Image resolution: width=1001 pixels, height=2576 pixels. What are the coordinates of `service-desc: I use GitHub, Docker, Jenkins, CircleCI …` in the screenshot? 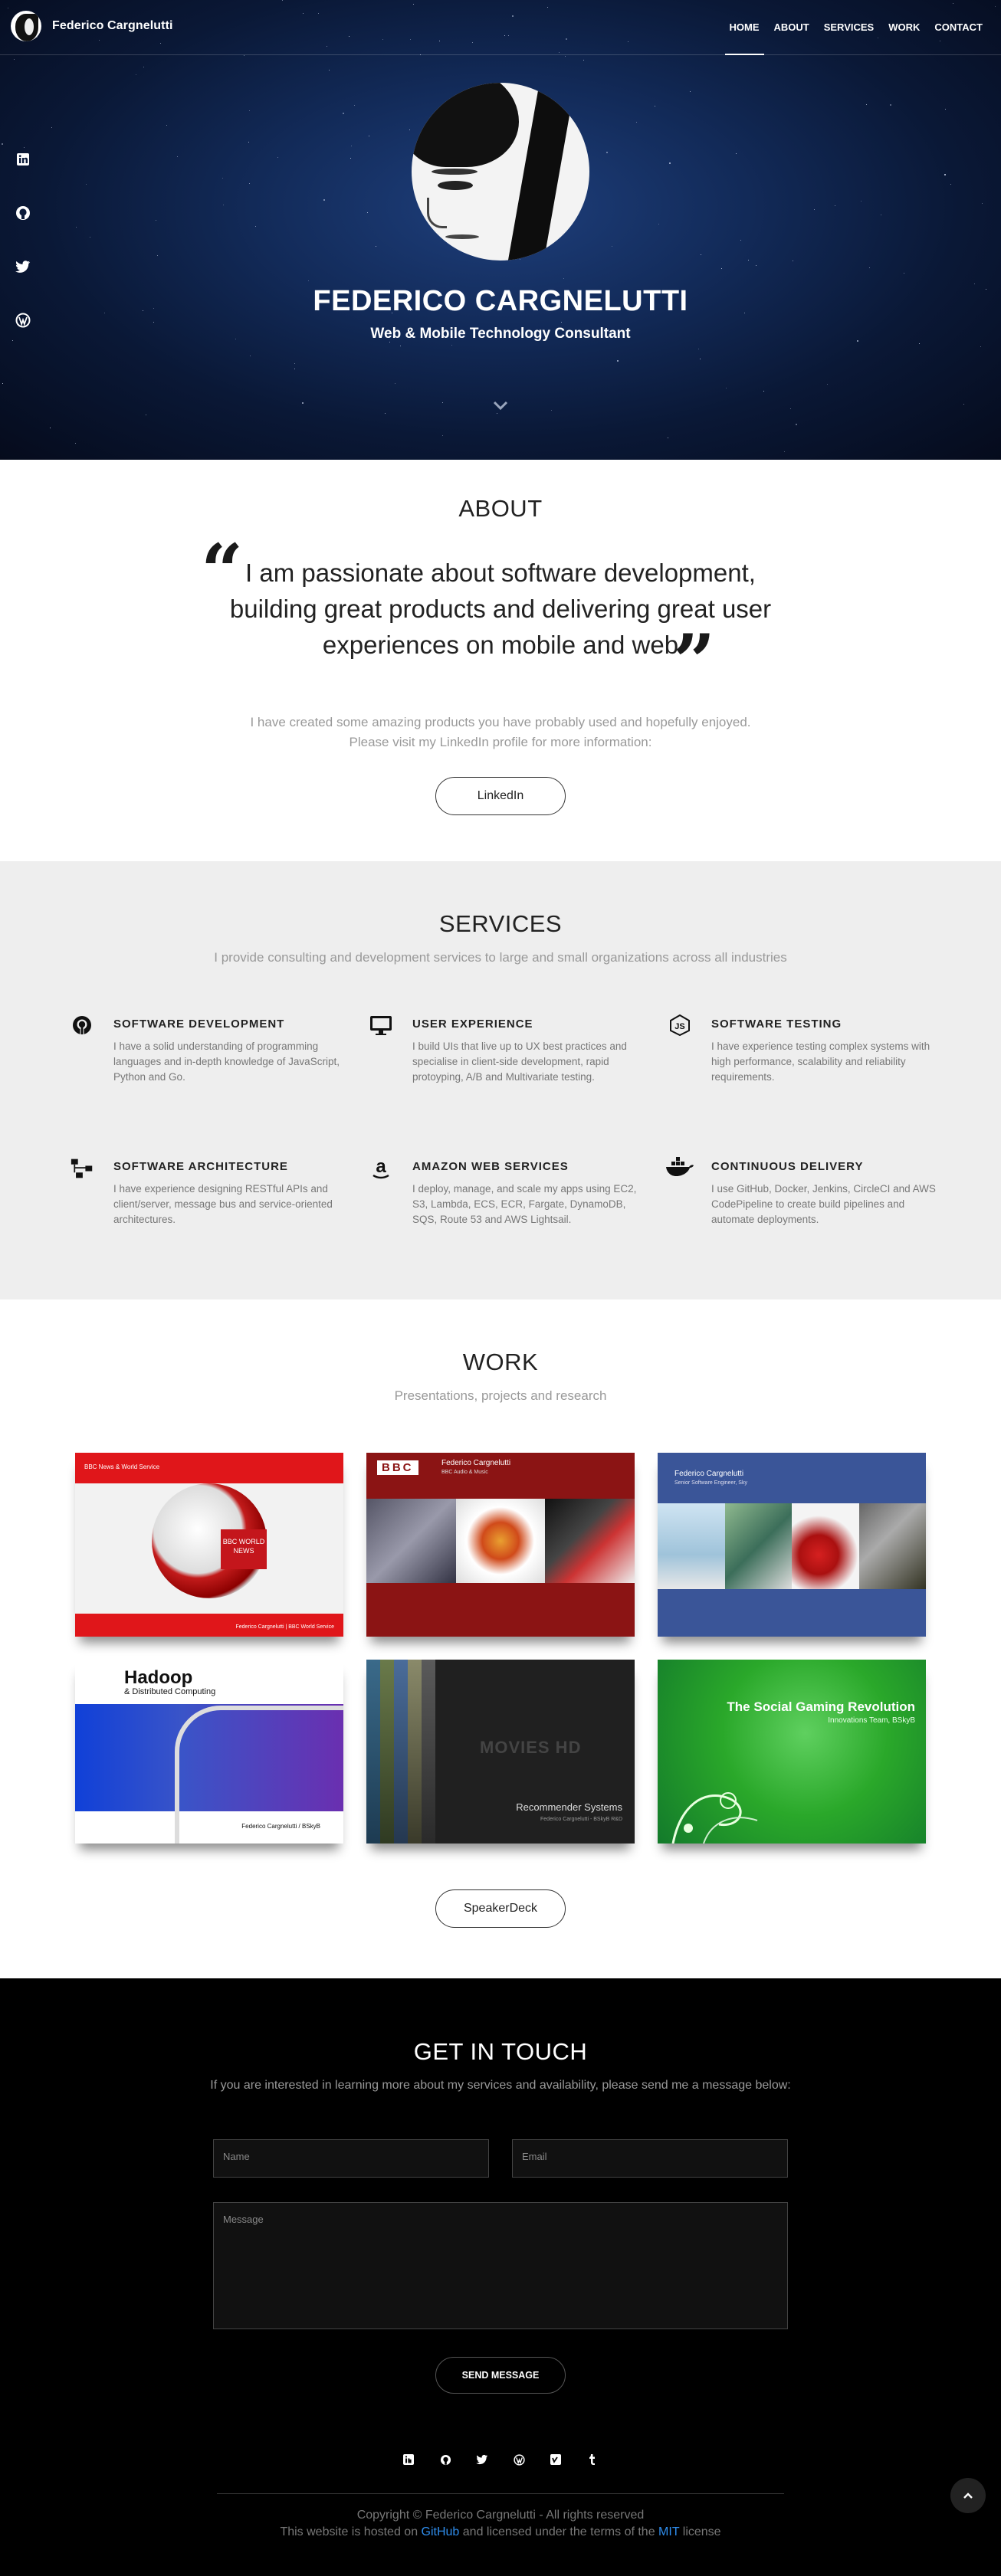 It's located at (824, 1204).